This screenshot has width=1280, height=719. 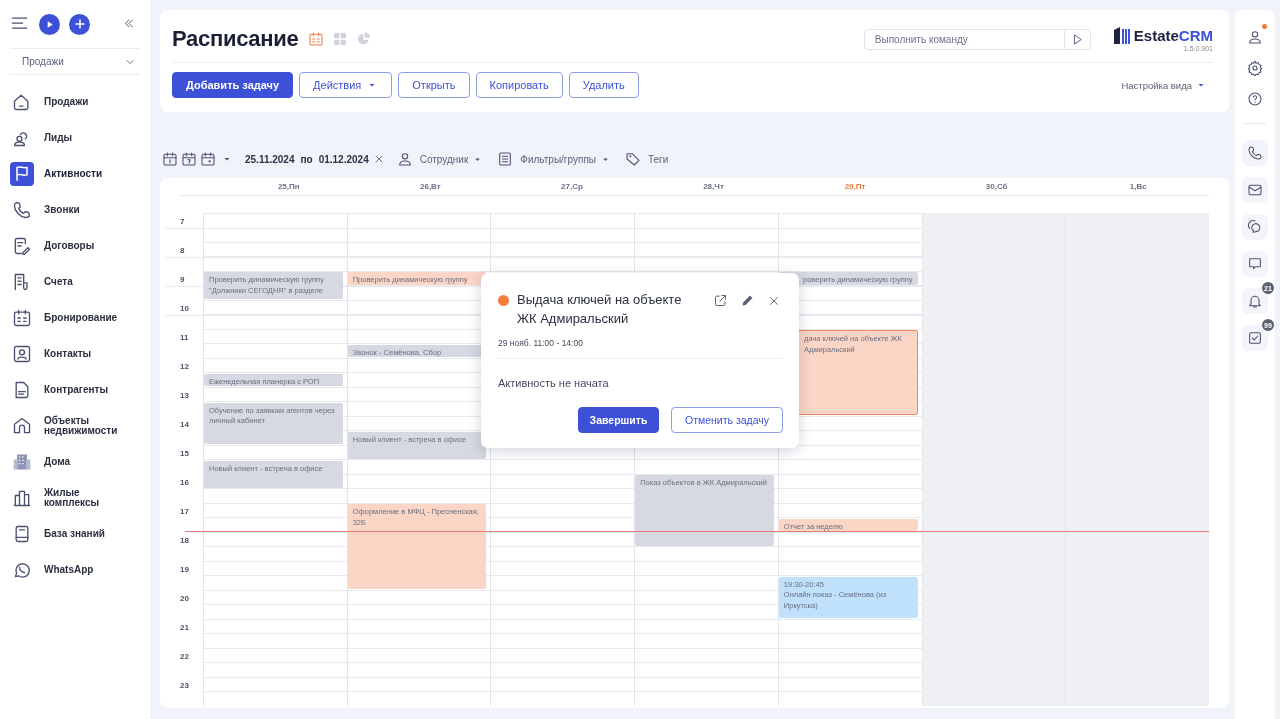 I want to click on day-header: 25,Пн, so click(x=288, y=187).